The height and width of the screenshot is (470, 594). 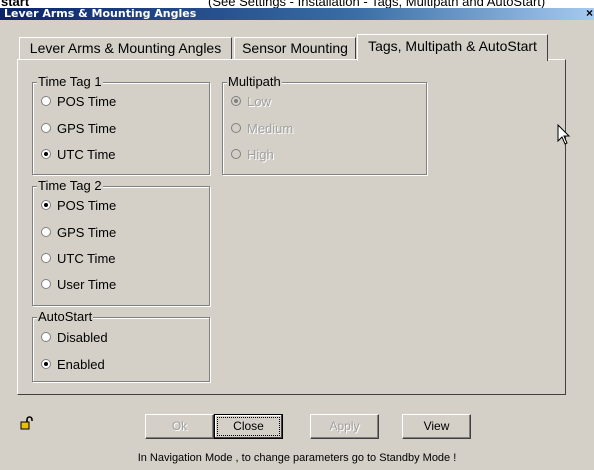 What do you see at coordinates (125, 48) in the screenshot?
I see `tab-lever-arms: Lever Arms & Mounting Angles` at bounding box center [125, 48].